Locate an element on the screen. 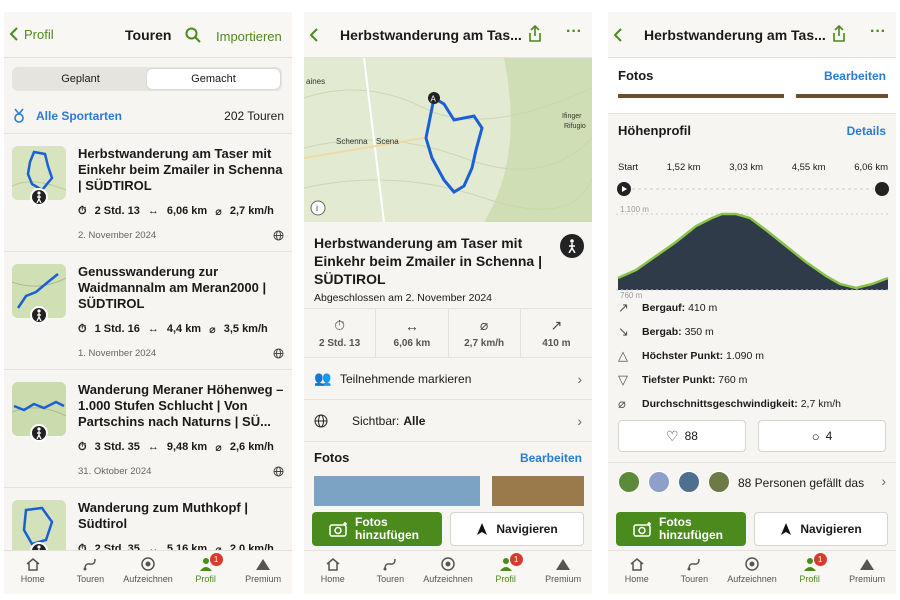 Image resolution: width=900 pixels, height=600 pixels. sport-filter: Alle Sportarten 202 Touren is located at coordinates (148, 116).